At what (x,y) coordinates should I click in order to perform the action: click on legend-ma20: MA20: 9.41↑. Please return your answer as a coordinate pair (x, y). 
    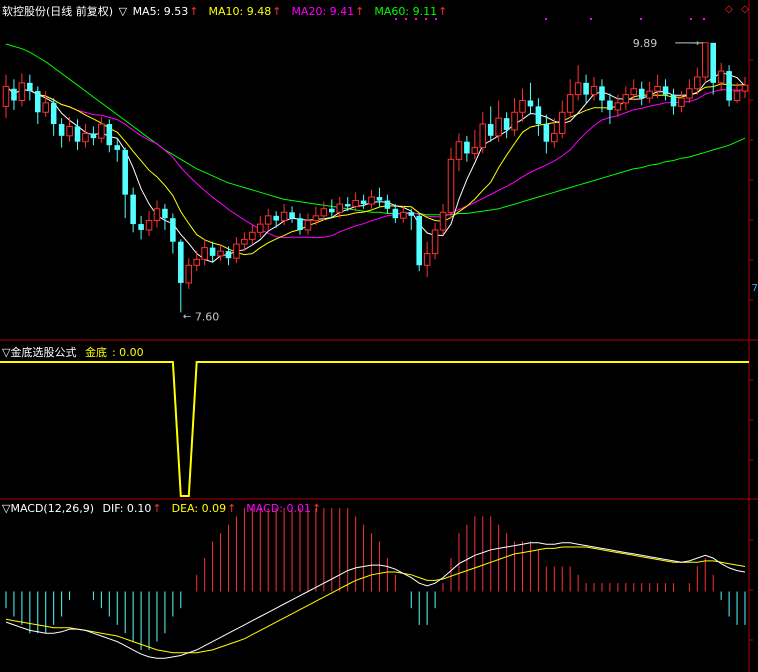
    Looking at the image, I should click on (328, 11).